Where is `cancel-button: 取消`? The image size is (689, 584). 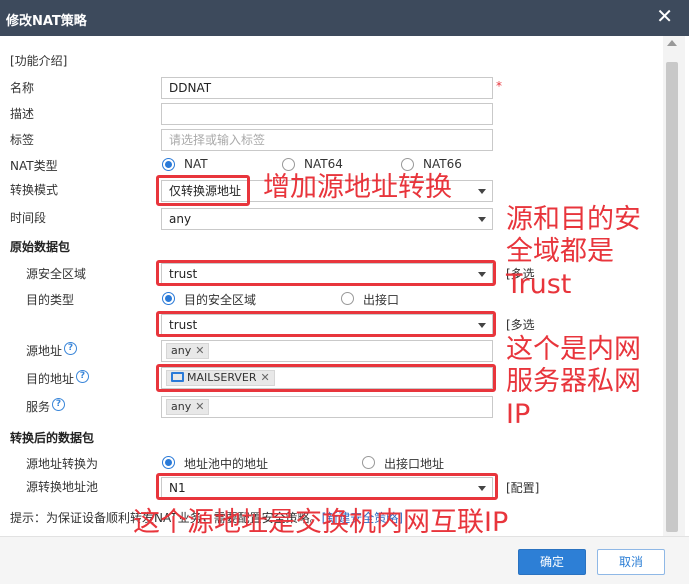
cancel-button: 取消 is located at coordinates (631, 562).